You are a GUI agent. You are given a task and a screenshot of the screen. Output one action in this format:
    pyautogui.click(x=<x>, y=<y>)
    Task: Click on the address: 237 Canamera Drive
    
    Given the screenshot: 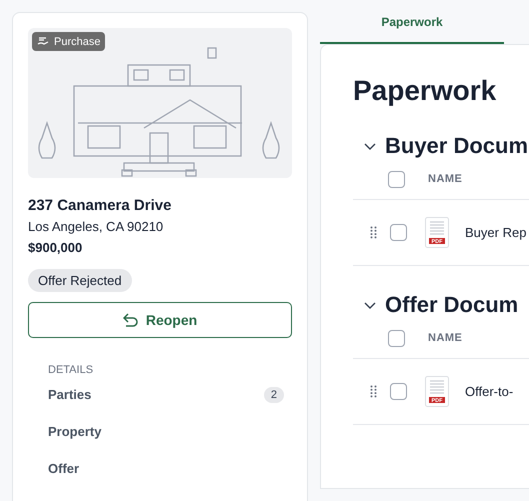 What is the action you would take?
    pyautogui.click(x=100, y=205)
    